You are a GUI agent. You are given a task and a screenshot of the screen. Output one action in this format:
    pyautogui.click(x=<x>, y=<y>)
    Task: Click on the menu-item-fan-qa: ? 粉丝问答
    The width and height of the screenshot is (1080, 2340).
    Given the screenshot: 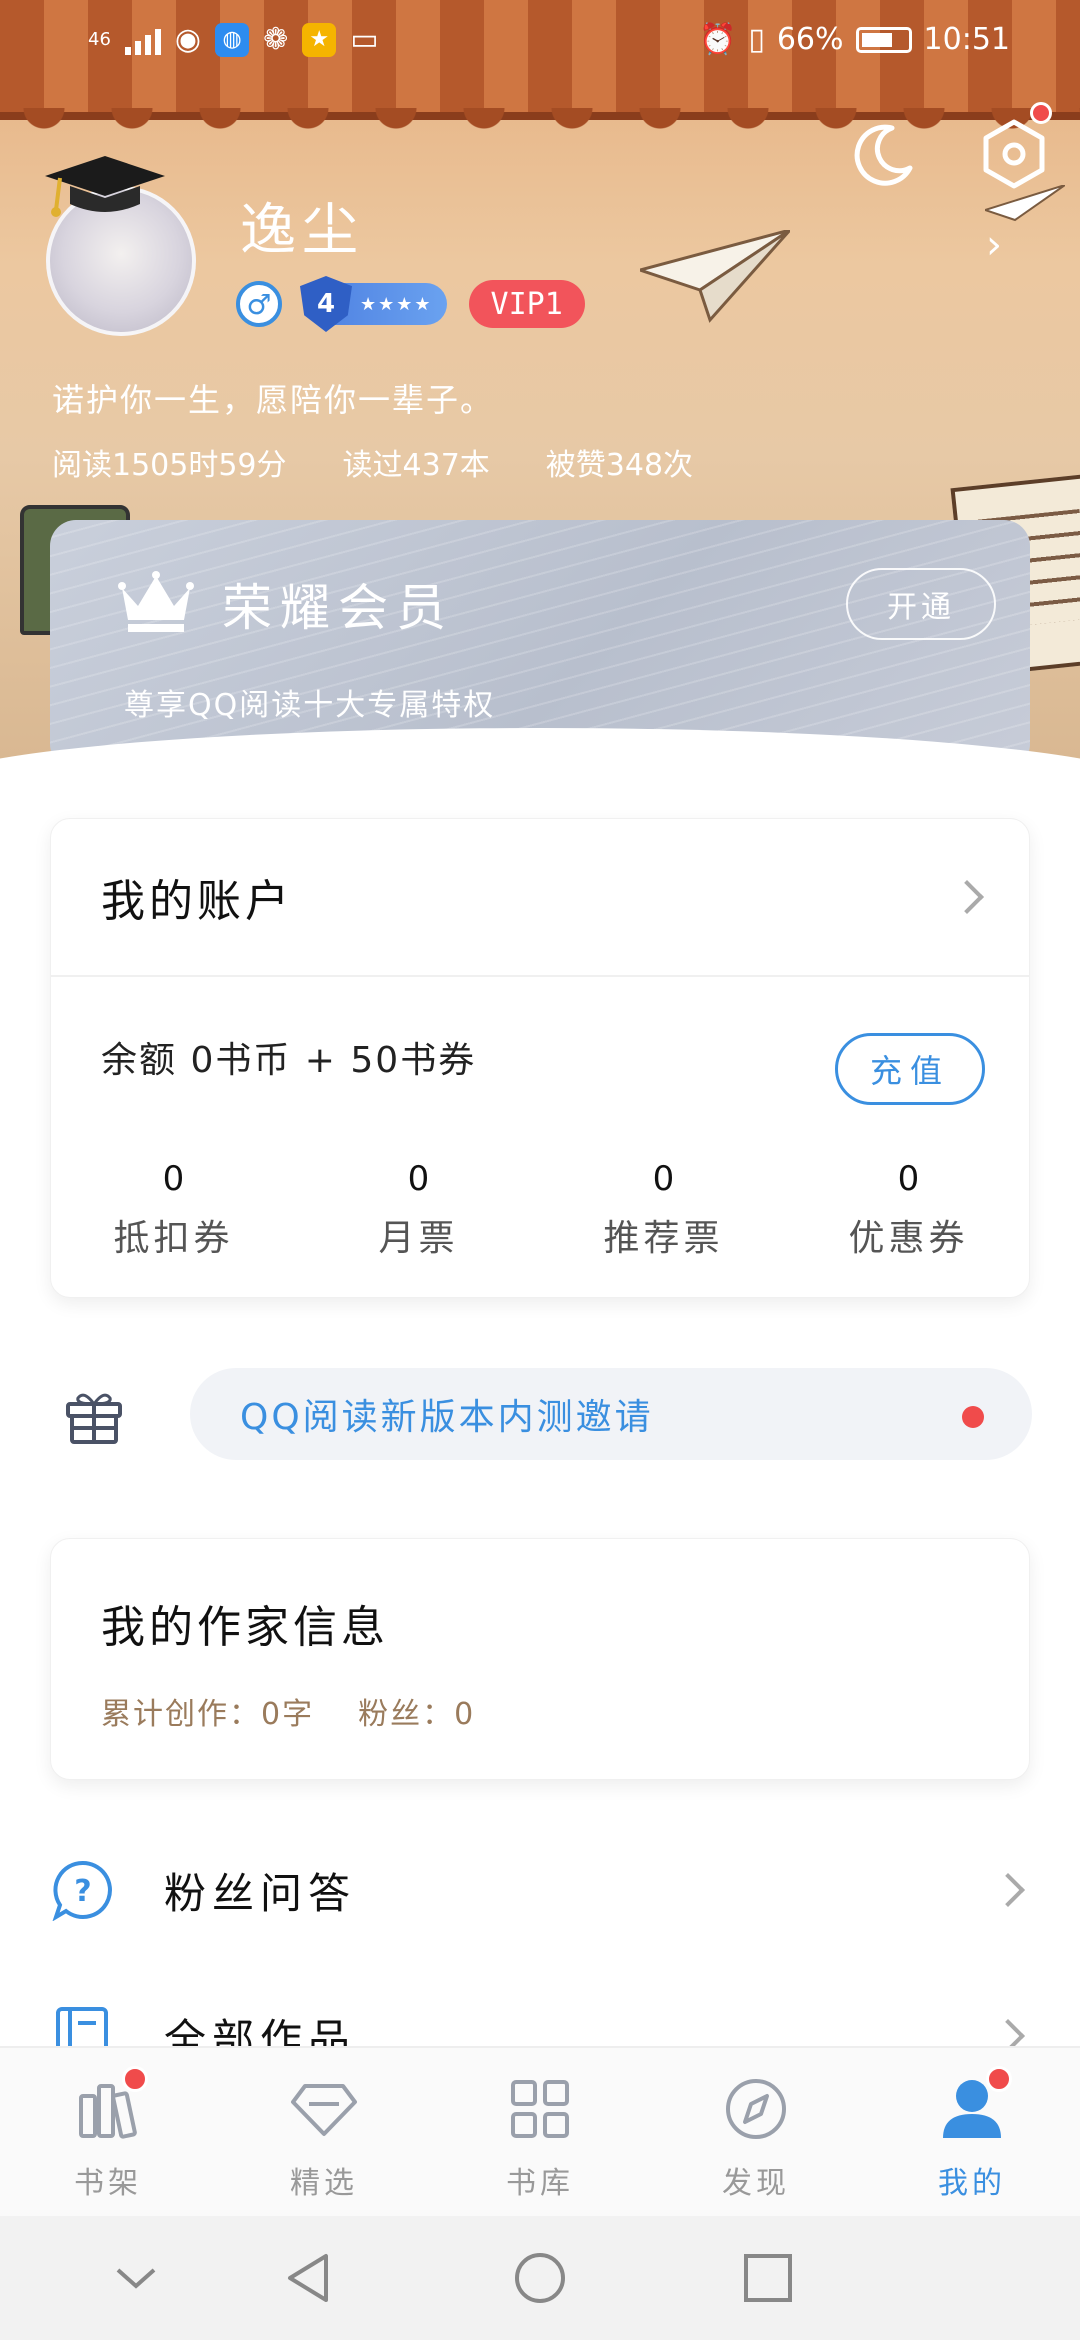 What is the action you would take?
    pyautogui.click(x=540, y=1890)
    